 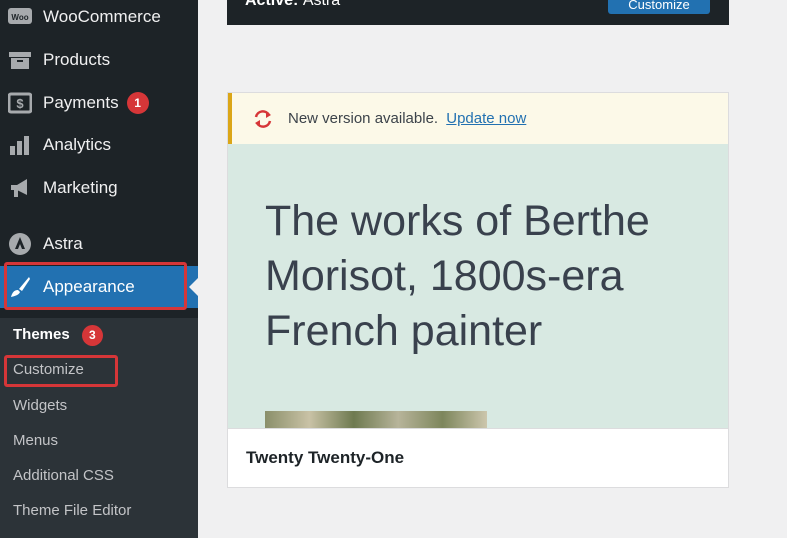 What do you see at coordinates (376, 419) in the screenshot?
I see `theme-screenshot-painting` at bounding box center [376, 419].